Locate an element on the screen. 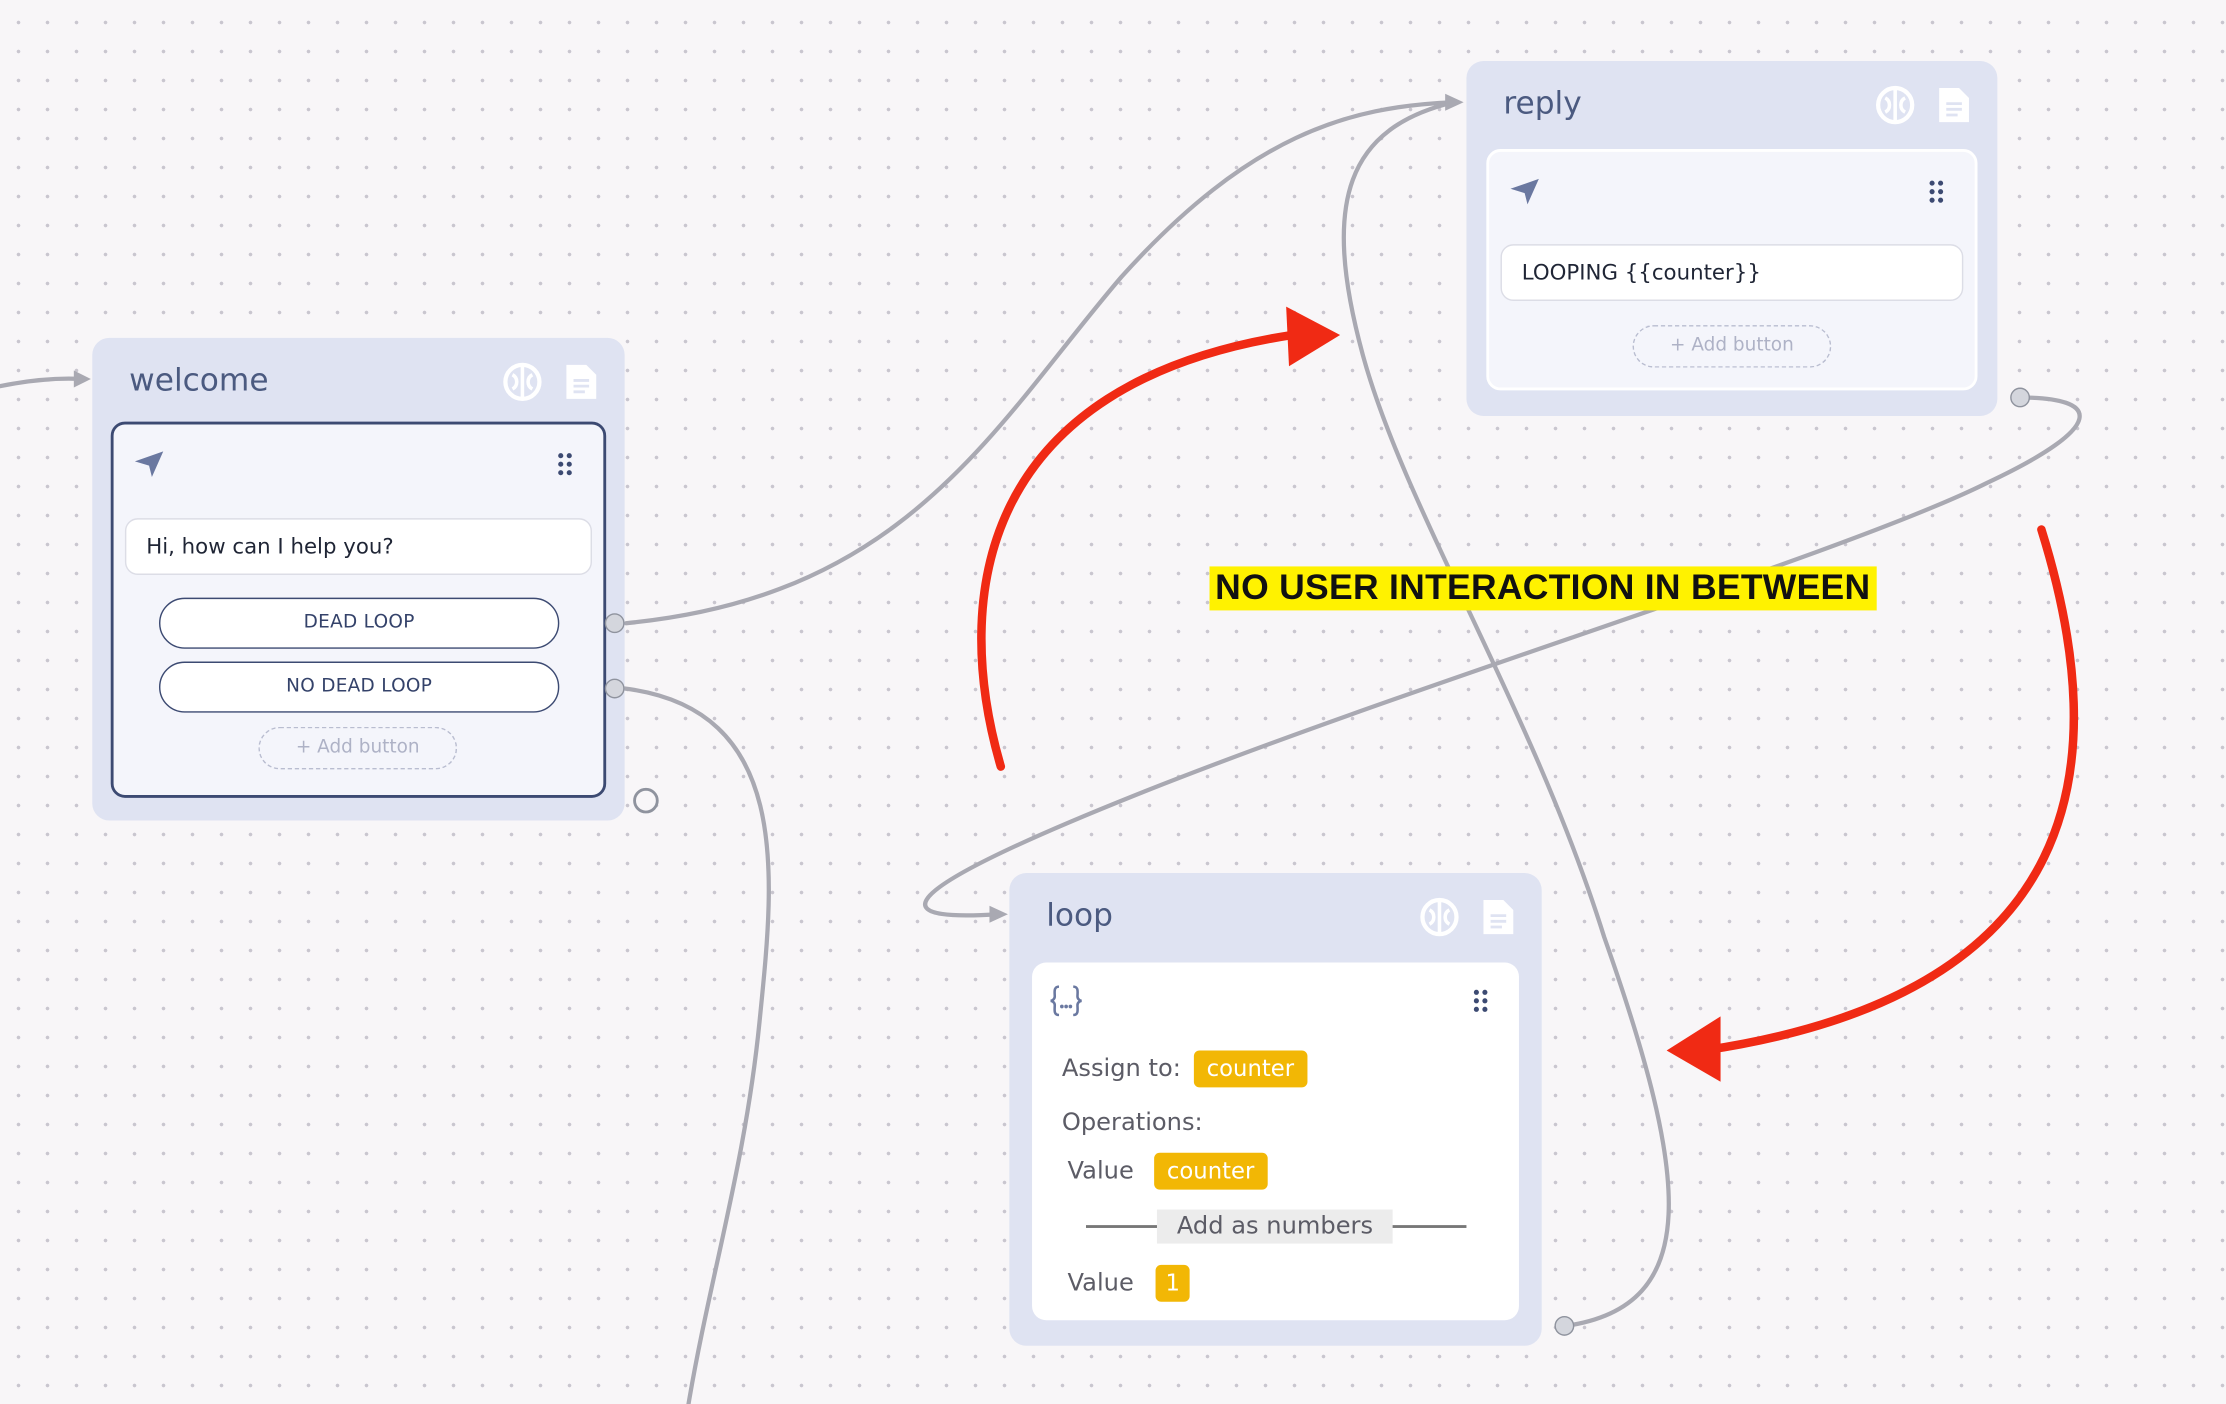 This screenshot has width=2226, height=1404. annotation-arrowhead-up is located at coordinates (1313, 336).